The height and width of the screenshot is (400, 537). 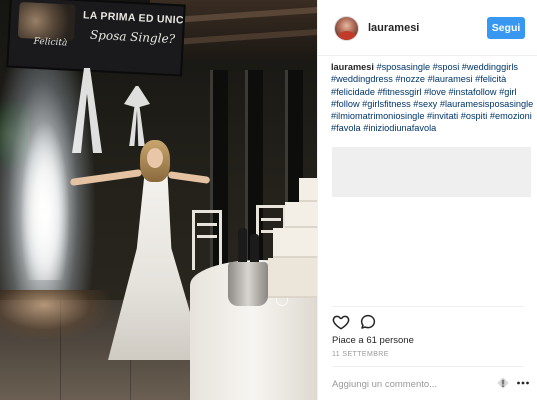 I want to click on wedding-cake, so click(x=292, y=238).